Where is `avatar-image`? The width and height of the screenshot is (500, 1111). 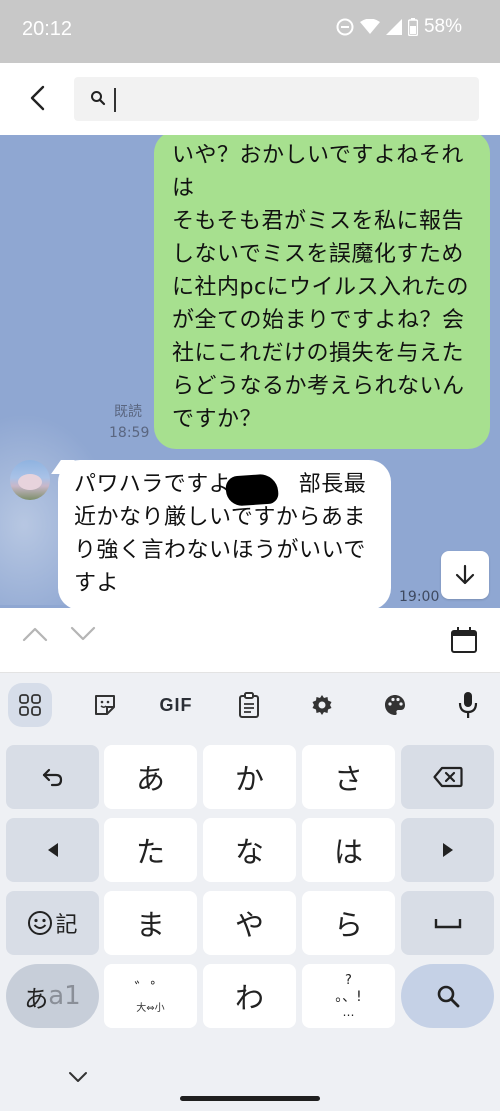
avatar-image is located at coordinates (30, 482).